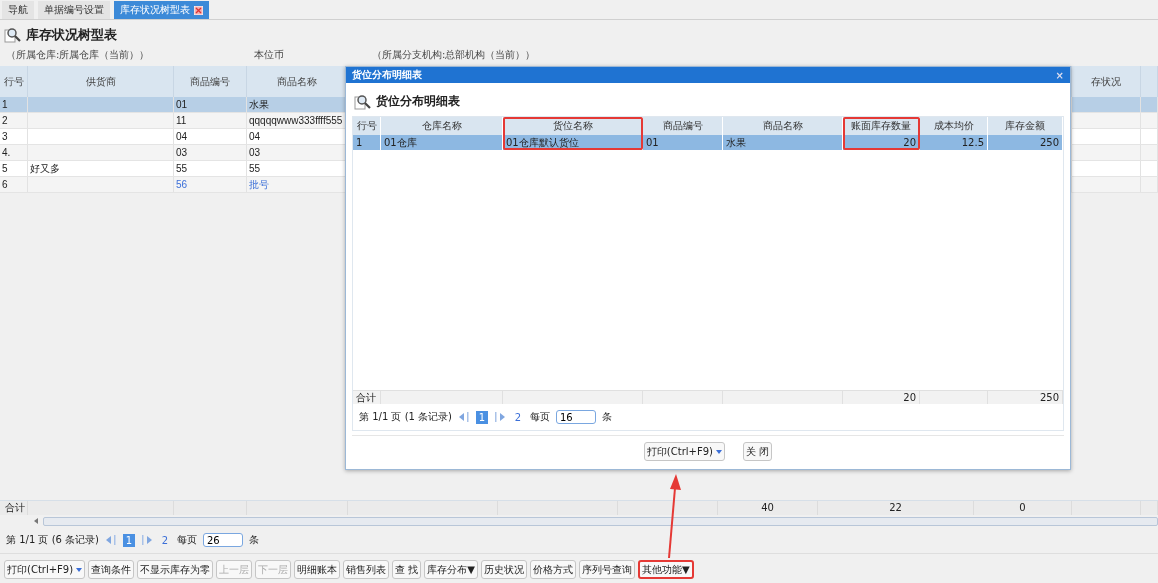 The height and width of the screenshot is (583, 1158). What do you see at coordinates (607, 569) in the screenshot?
I see `toolbar-button: 序列号查询` at bounding box center [607, 569].